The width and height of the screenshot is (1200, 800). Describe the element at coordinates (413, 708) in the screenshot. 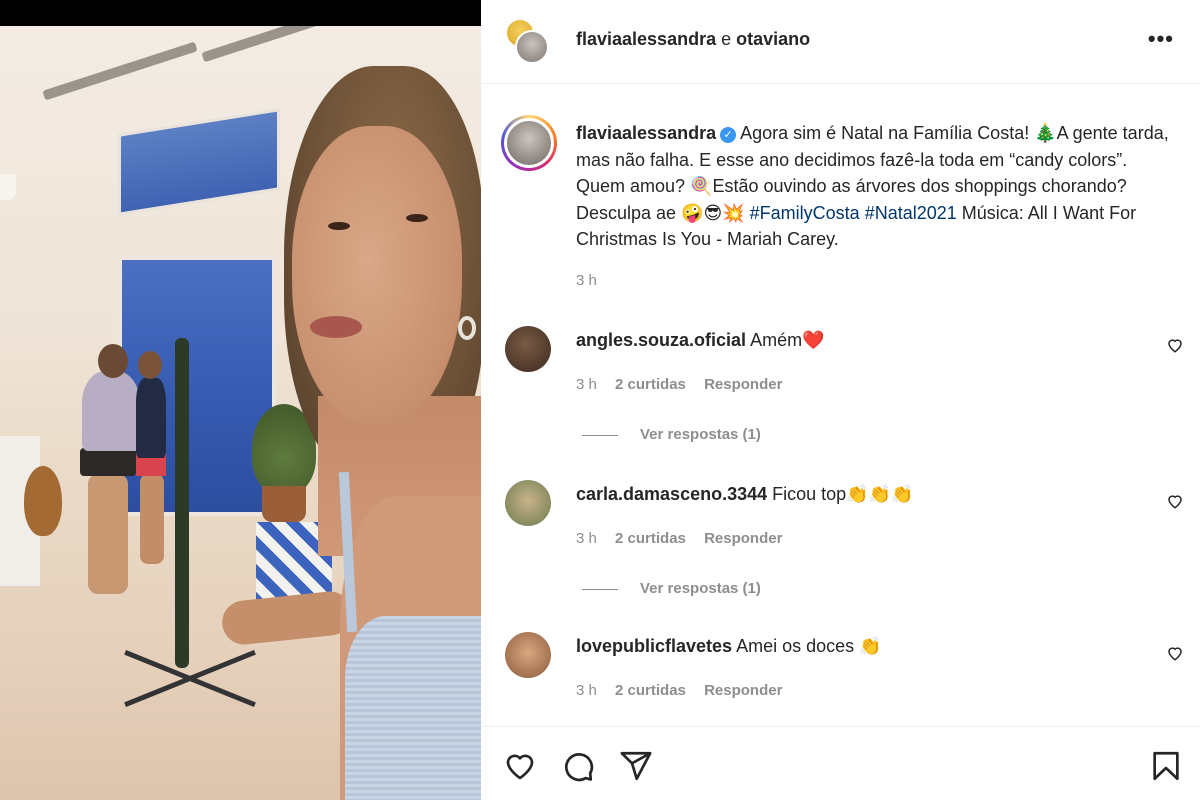

I see `woman-dress` at that location.